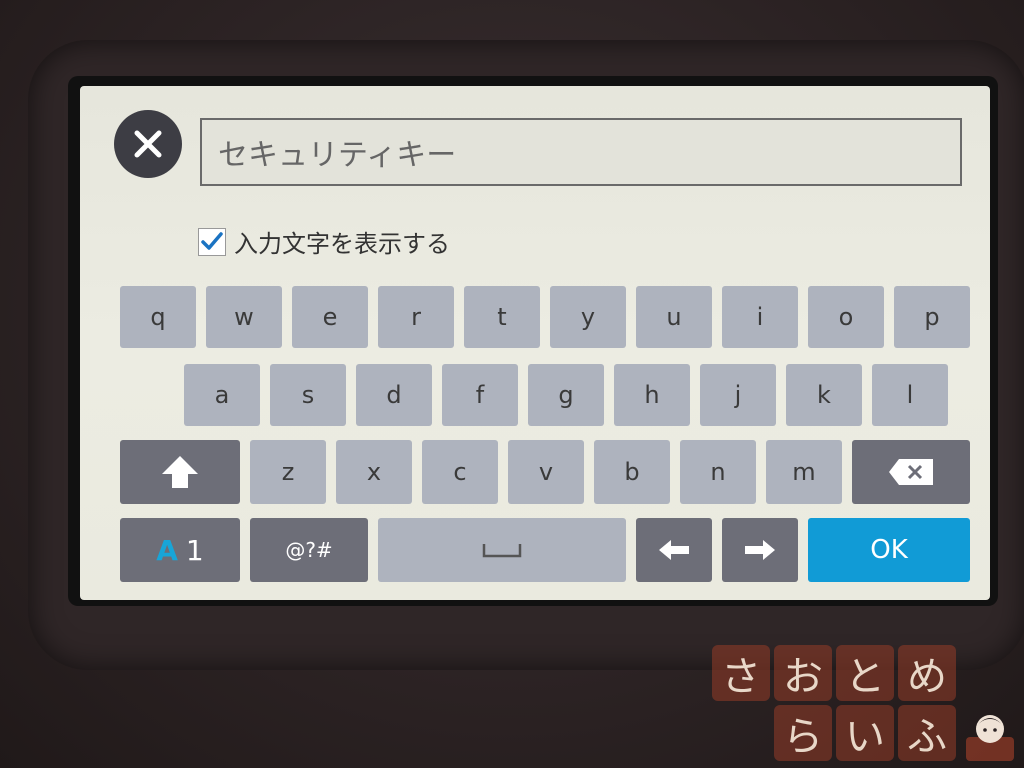 The width and height of the screenshot is (1024, 768). I want to click on key-f: f, so click(480, 395).